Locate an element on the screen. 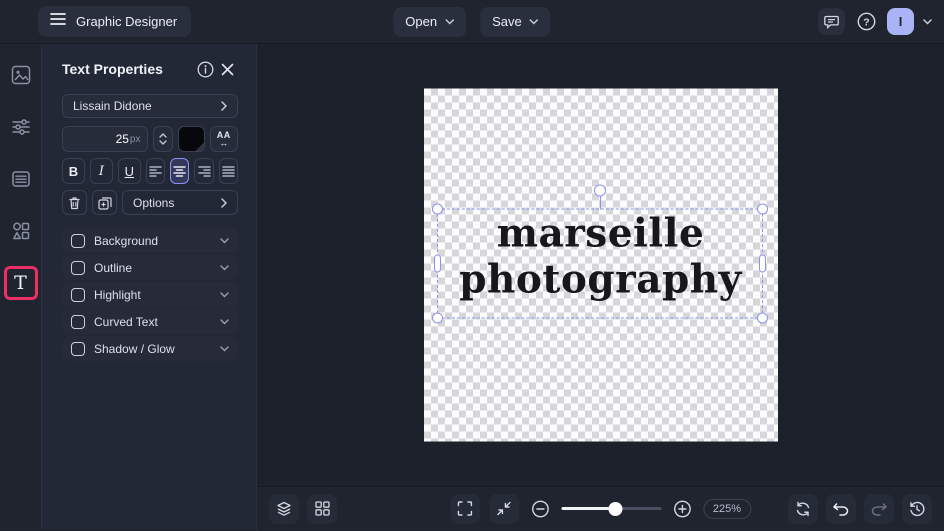 The width and height of the screenshot is (944, 531). resize-handle-top-left is located at coordinates (437, 209).